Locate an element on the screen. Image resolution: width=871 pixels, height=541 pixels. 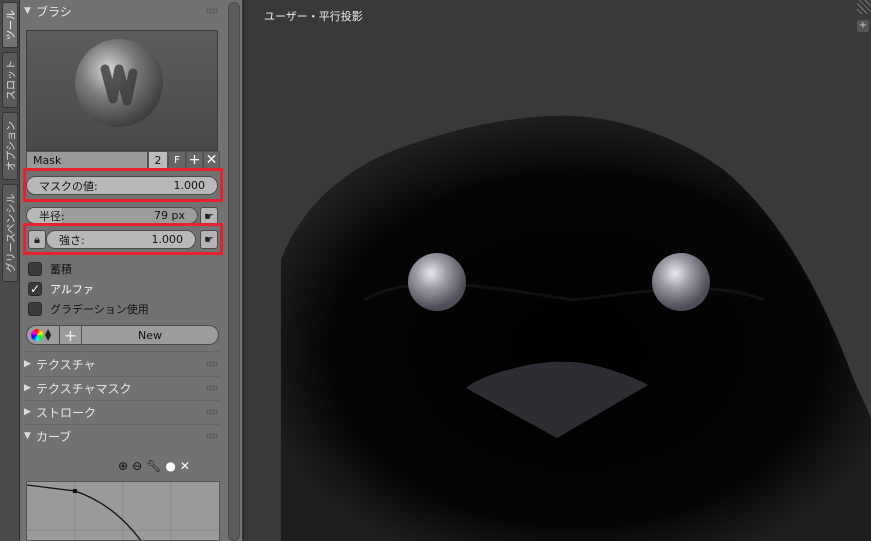
strength-slider: 強さ: 1.000 is located at coordinates (121, 239).